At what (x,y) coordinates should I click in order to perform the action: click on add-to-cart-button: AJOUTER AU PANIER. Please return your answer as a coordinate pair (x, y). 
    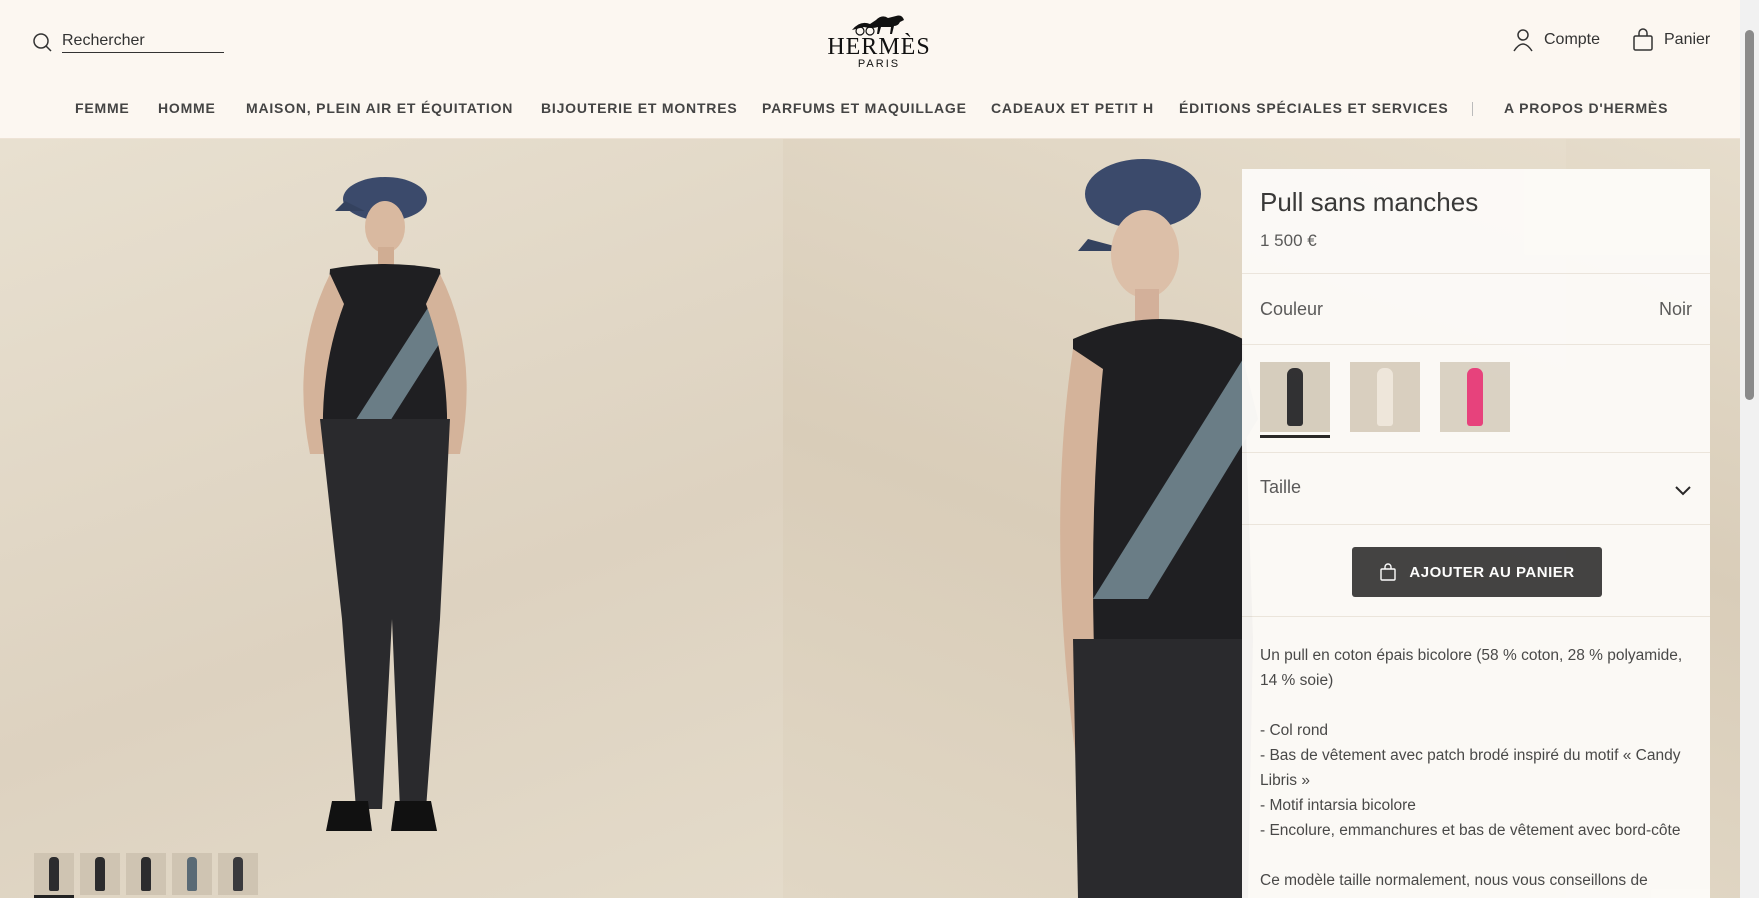
    Looking at the image, I should click on (1477, 572).